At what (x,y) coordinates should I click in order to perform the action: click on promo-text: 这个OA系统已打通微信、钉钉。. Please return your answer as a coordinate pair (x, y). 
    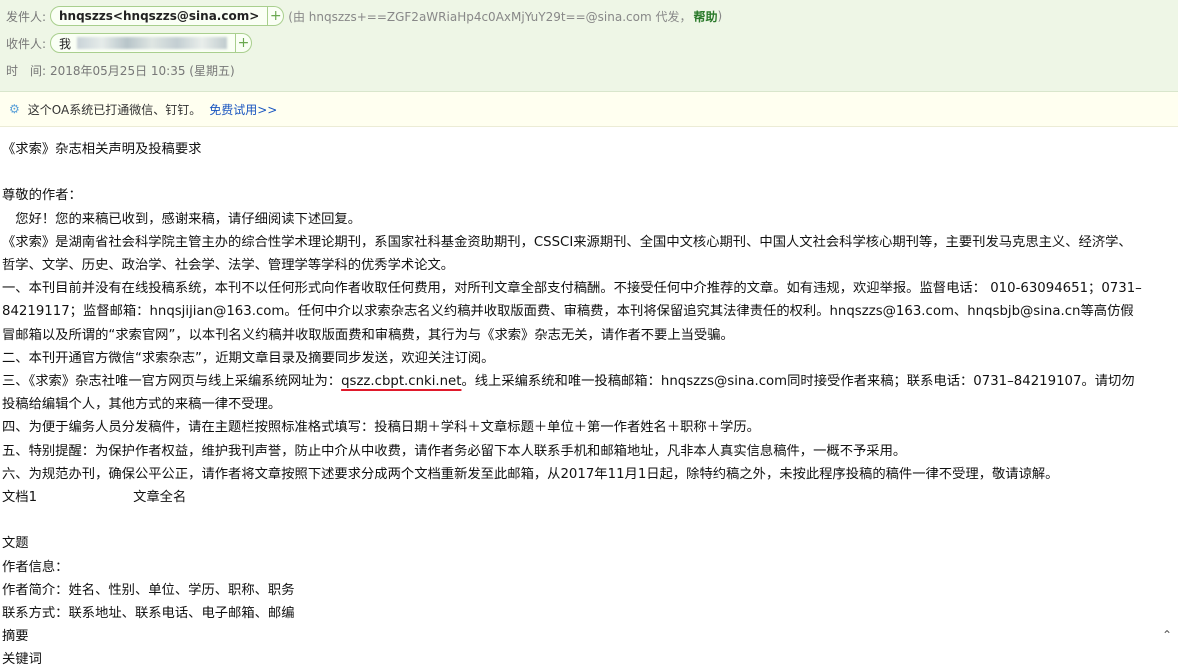
    Looking at the image, I should click on (114, 109).